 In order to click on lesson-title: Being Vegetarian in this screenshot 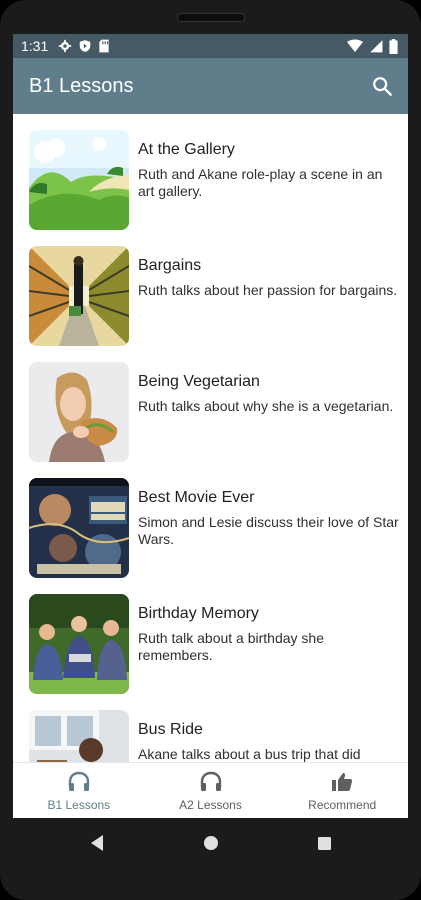, I will do `click(199, 381)`.